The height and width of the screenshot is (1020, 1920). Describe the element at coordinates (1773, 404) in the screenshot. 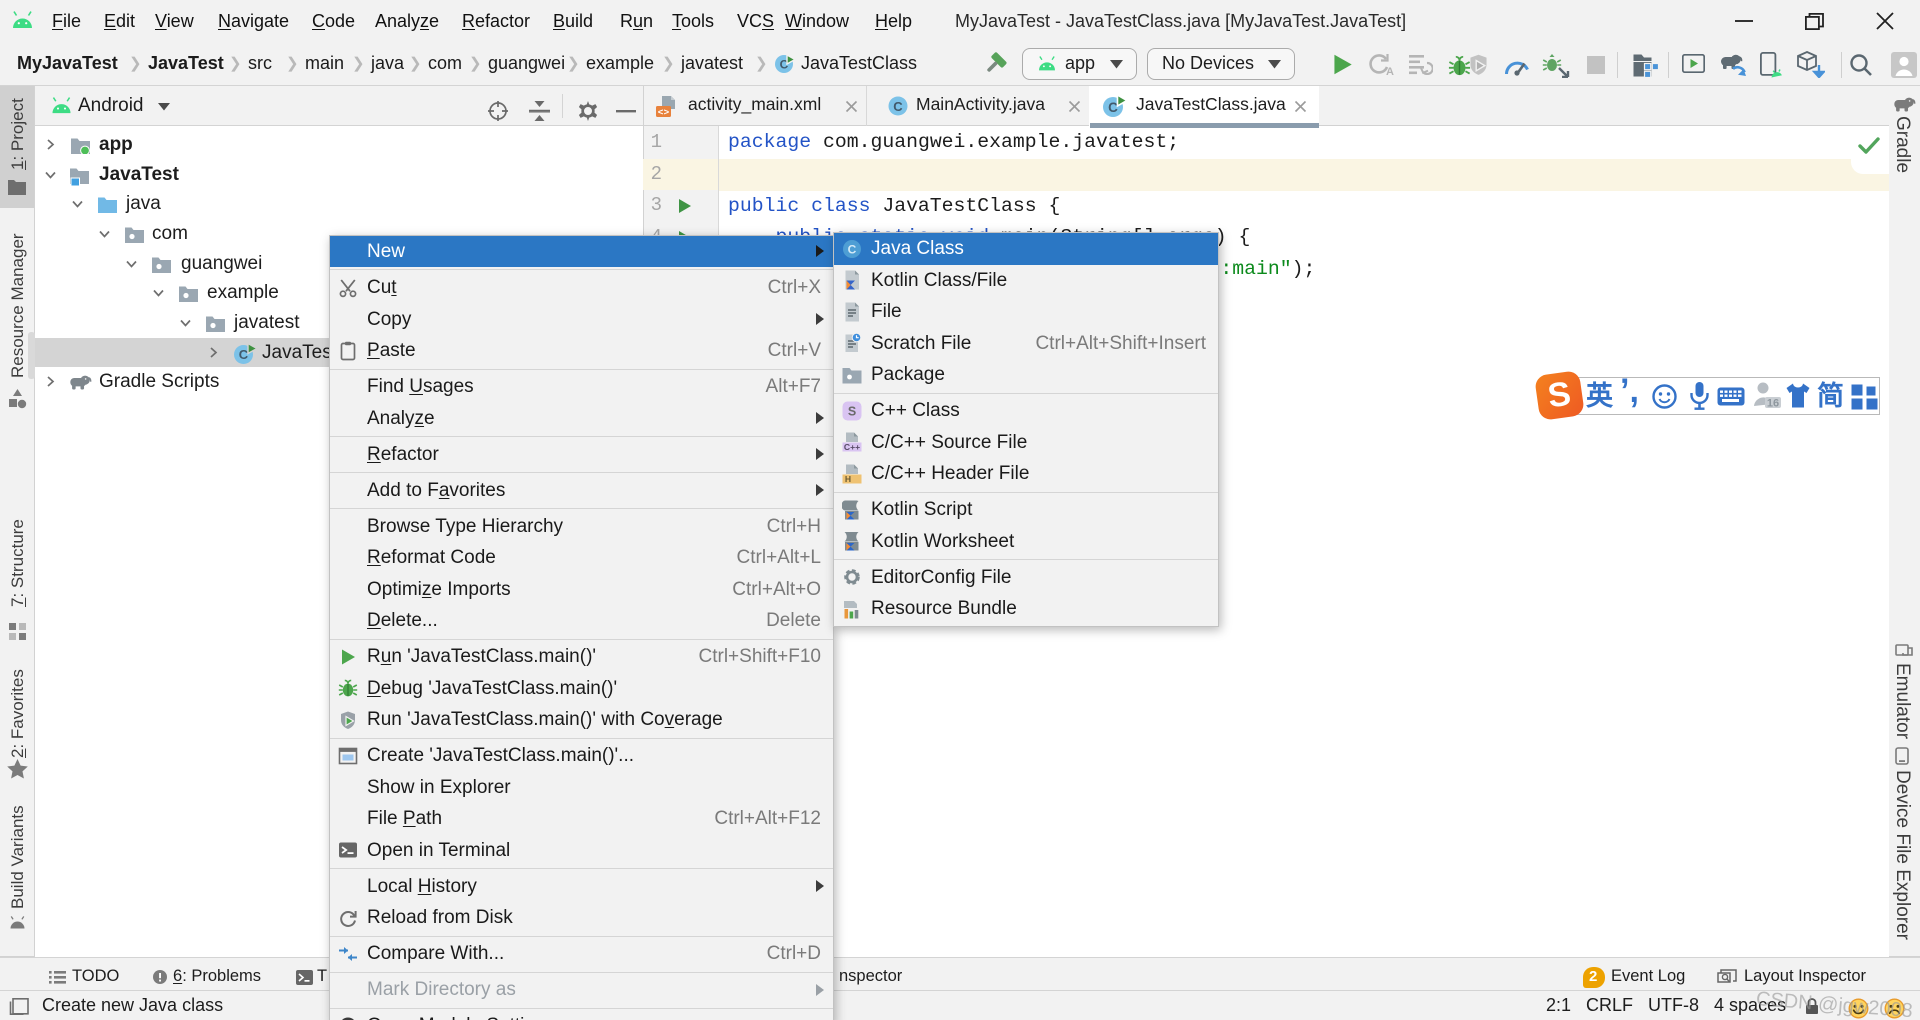

I see `svg-text: 16` at that location.